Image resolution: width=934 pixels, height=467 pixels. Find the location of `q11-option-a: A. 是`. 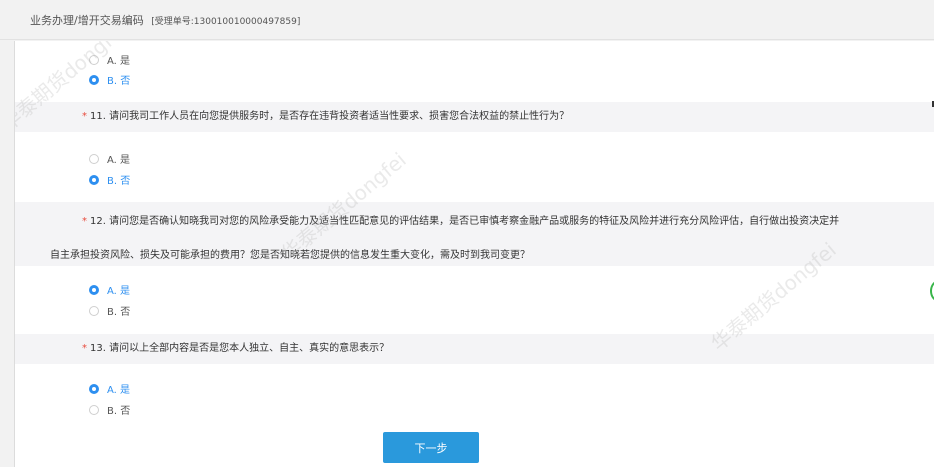

q11-option-a: A. 是 is located at coordinates (109, 158).